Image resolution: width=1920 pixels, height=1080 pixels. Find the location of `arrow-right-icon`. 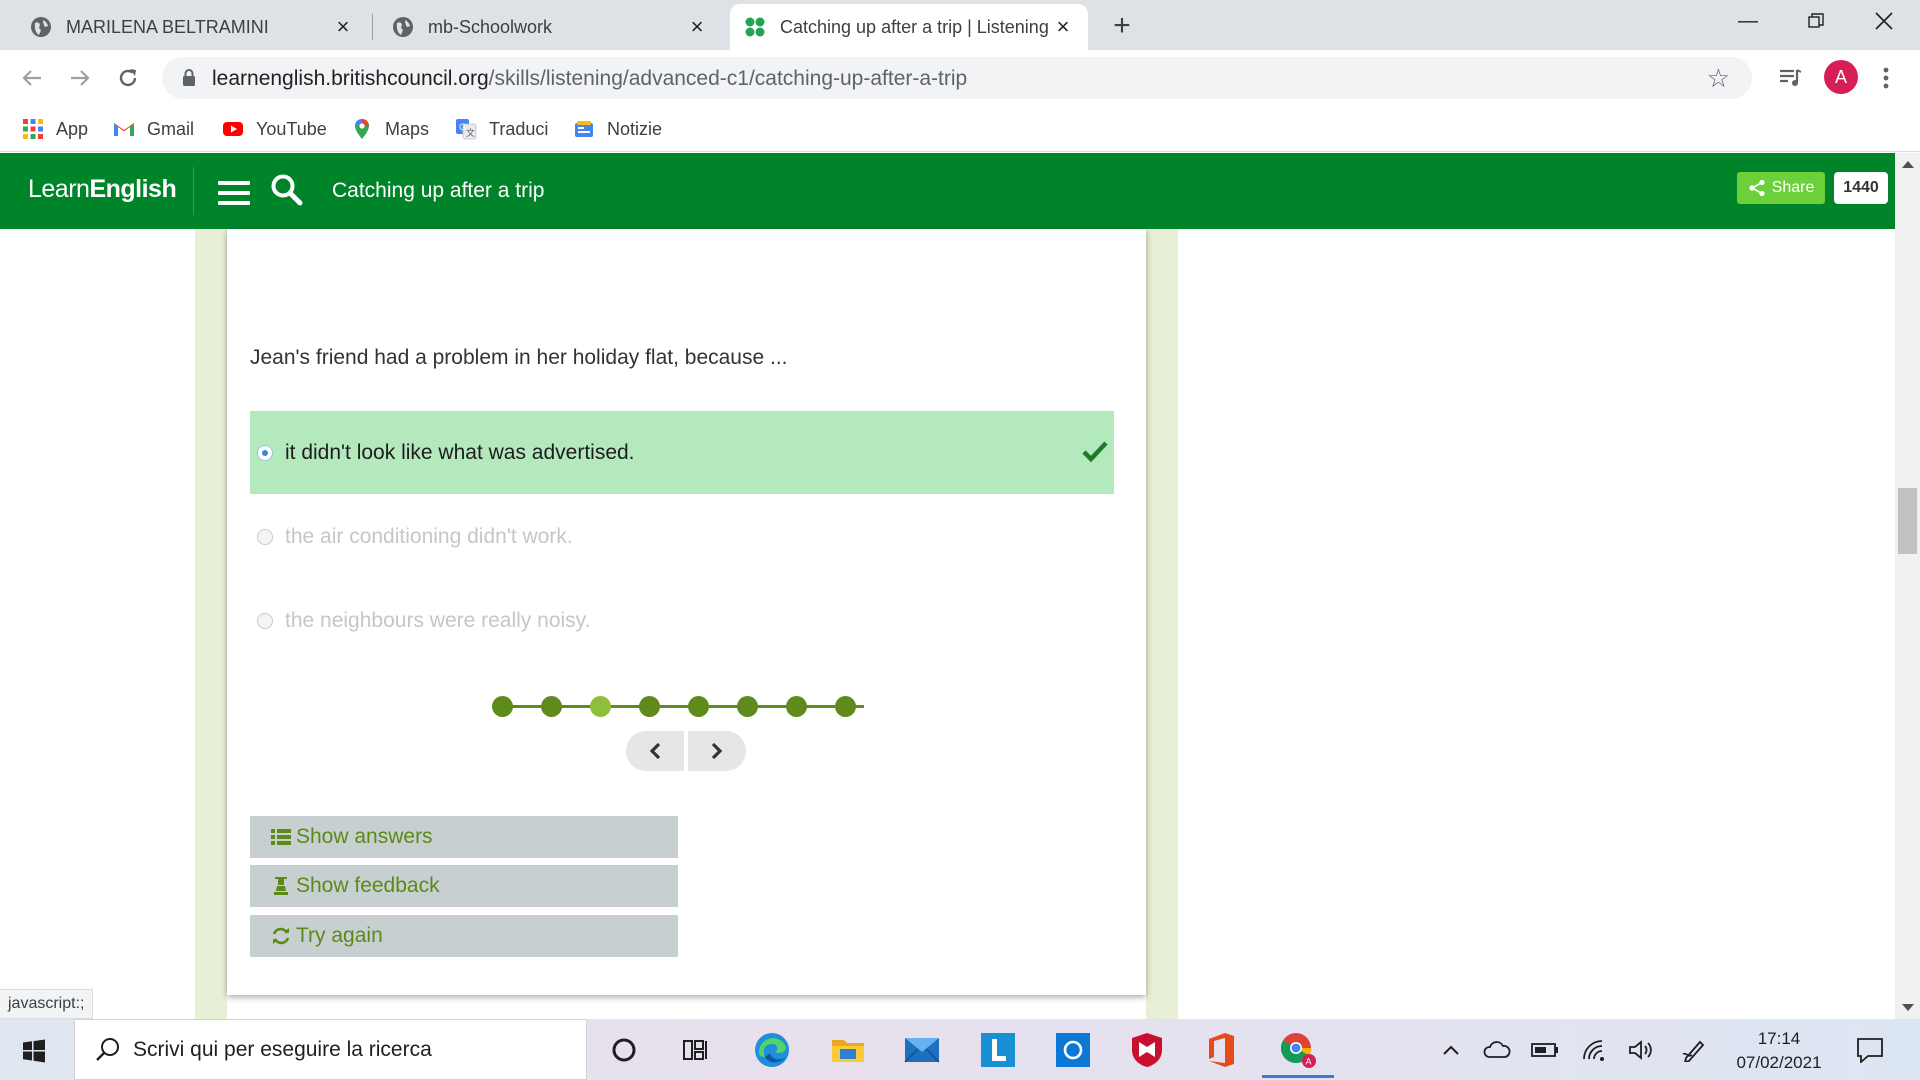

arrow-right-icon is located at coordinates (80, 78).